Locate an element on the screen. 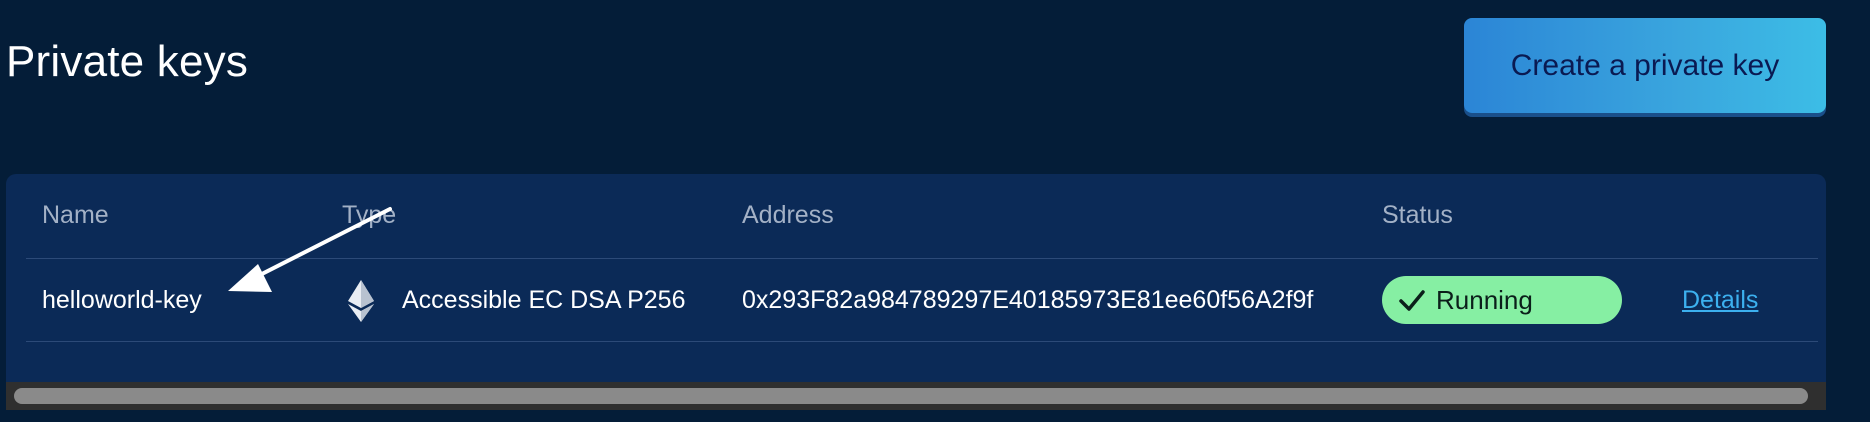  scrollbar-thumb is located at coordinates (911, 396).